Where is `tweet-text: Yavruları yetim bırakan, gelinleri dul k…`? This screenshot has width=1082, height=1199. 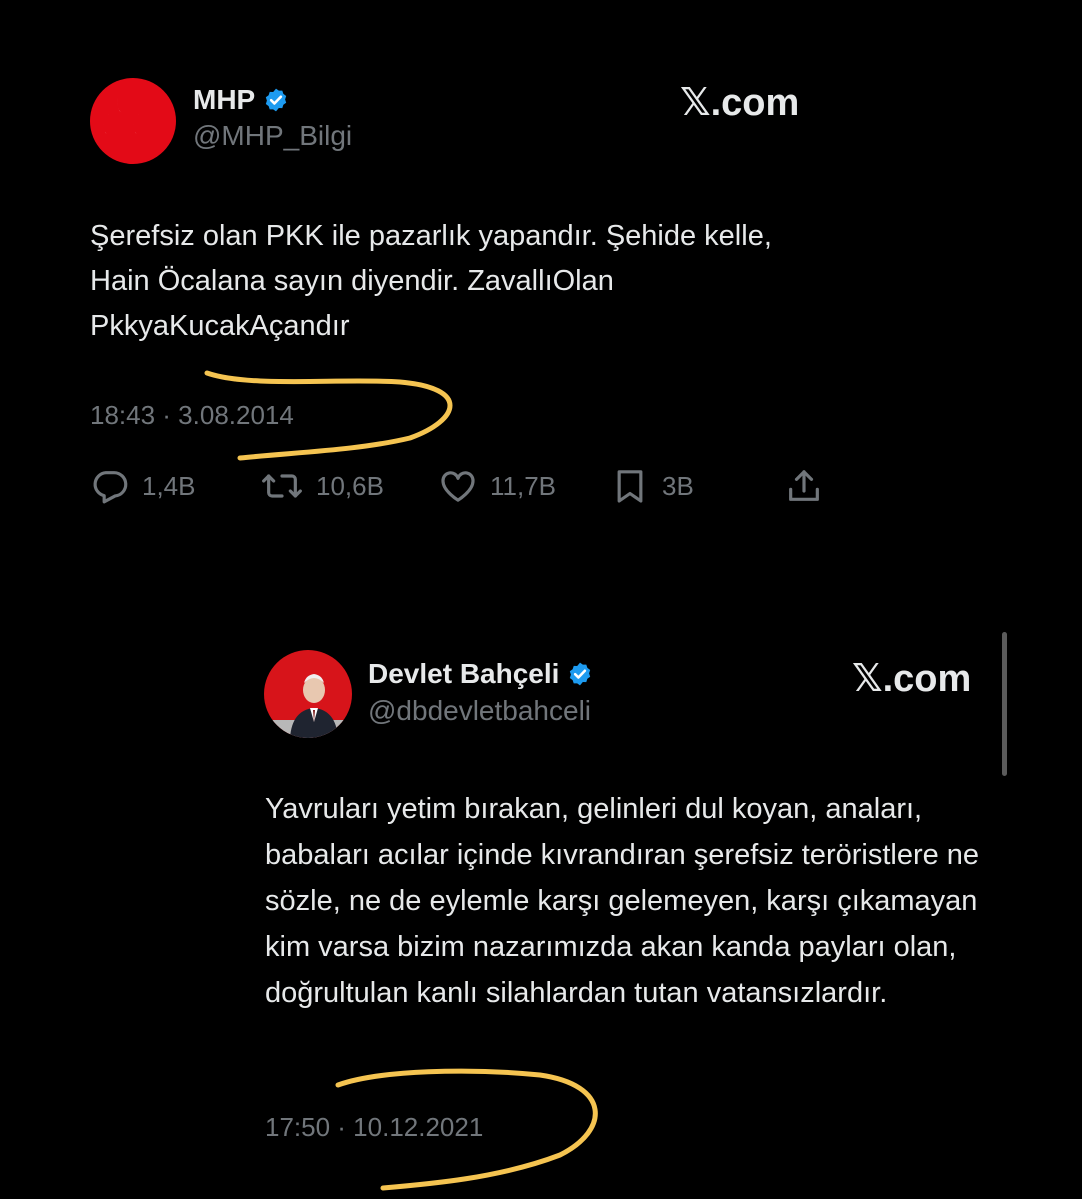
tweet-text: Yavruları yetim bırakan, gelinleri dul k… is located at coordinates (622, 901).